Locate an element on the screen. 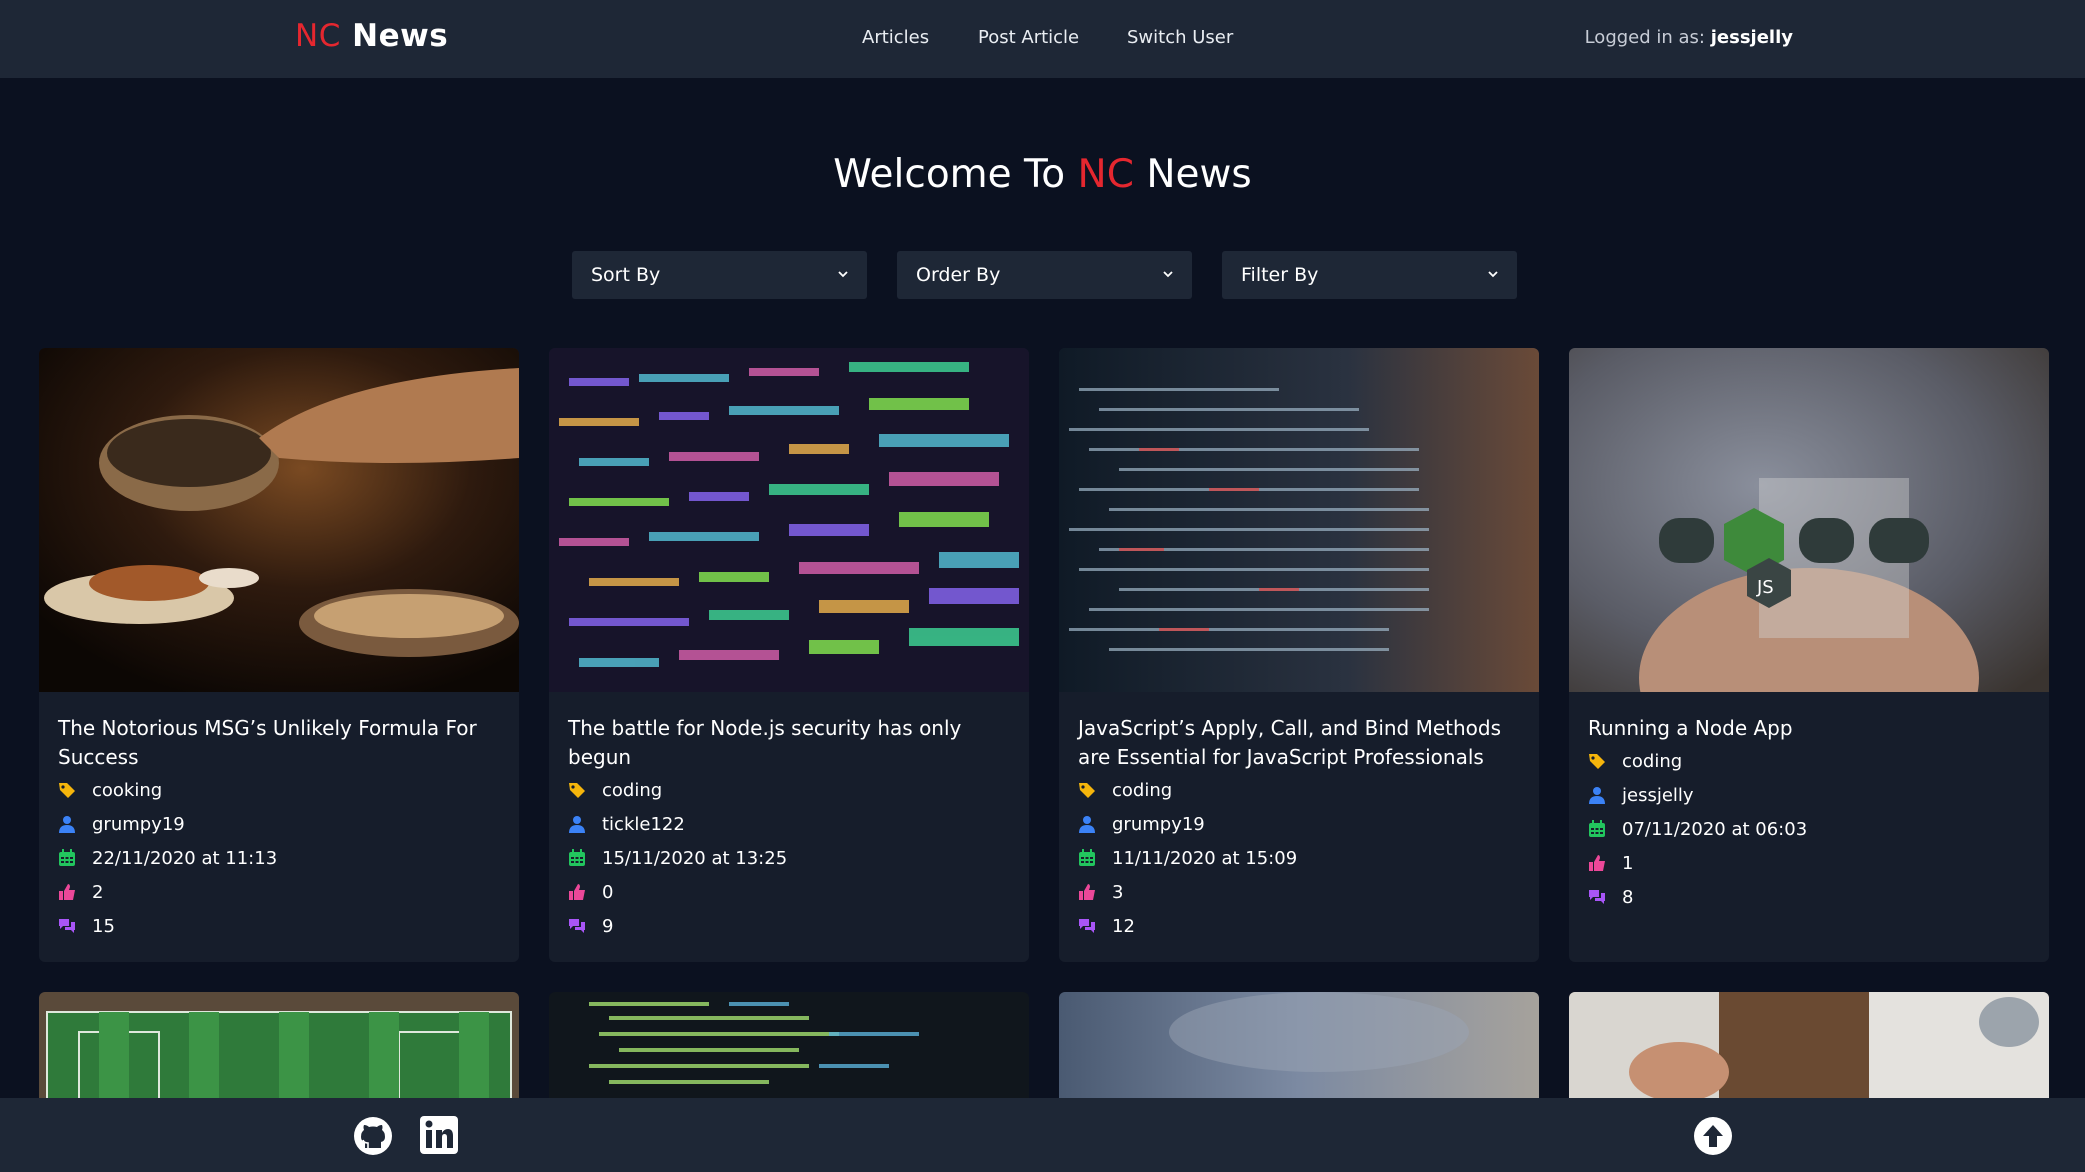 This screenshot has width=2085, height=1172. filter-by-label: Filter By is located at coordinates (1280, 275).